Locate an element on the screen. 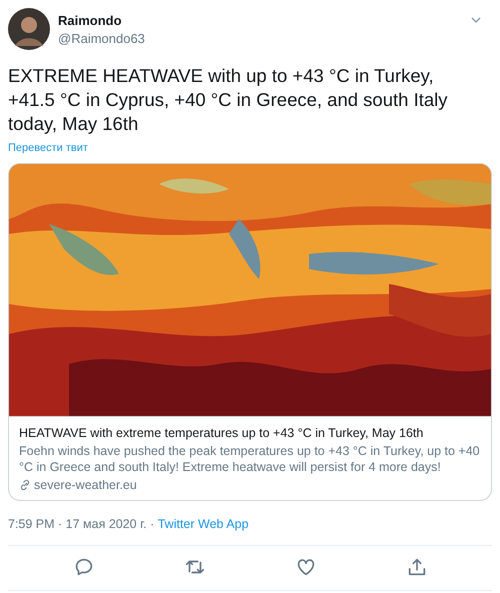 The width and height of the screenshot is (500, 593). card-title: HEATWAVE with extreme temperatures up to +43 °C in Turkey, May 16th is located at coordinates (221, 433).